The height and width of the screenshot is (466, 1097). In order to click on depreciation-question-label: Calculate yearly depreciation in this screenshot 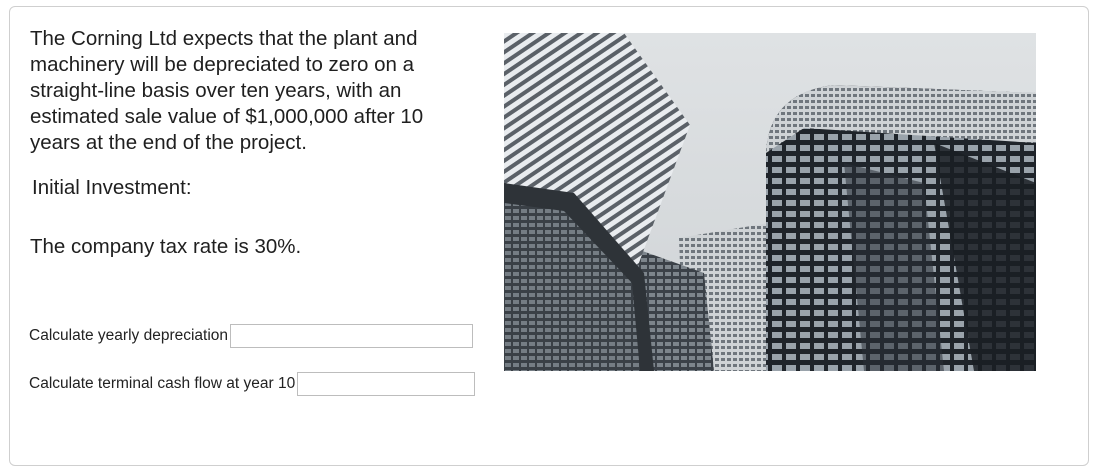, I will do `click(129, 335)`.